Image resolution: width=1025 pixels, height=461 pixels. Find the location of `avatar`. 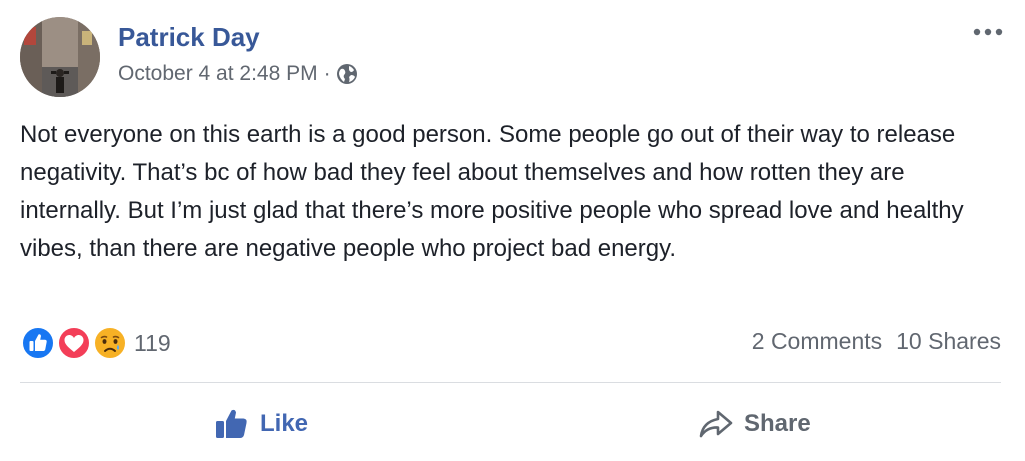

avatar is located at coordinates (60, 57).